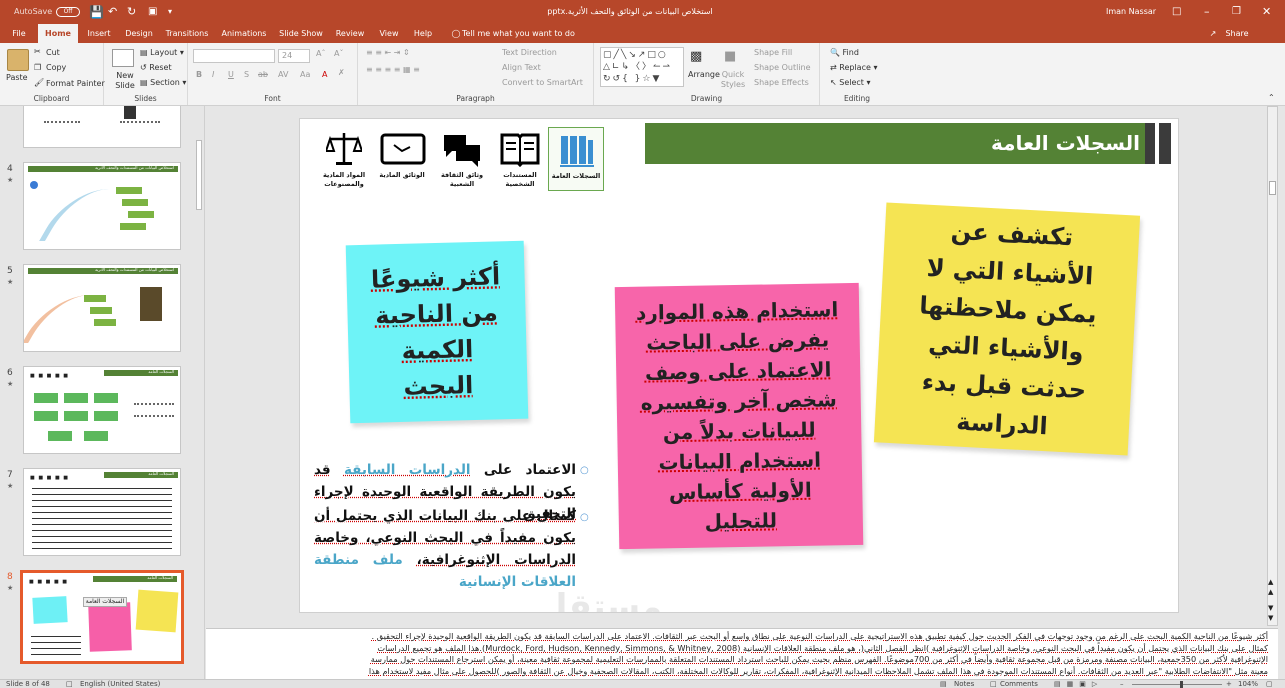 The image size is (1285, 688). What do you see at coordinates (162, 52) in the screenshot?
I see `layout-button: ▤ Layout ▾` at bounding box center [162, 52].